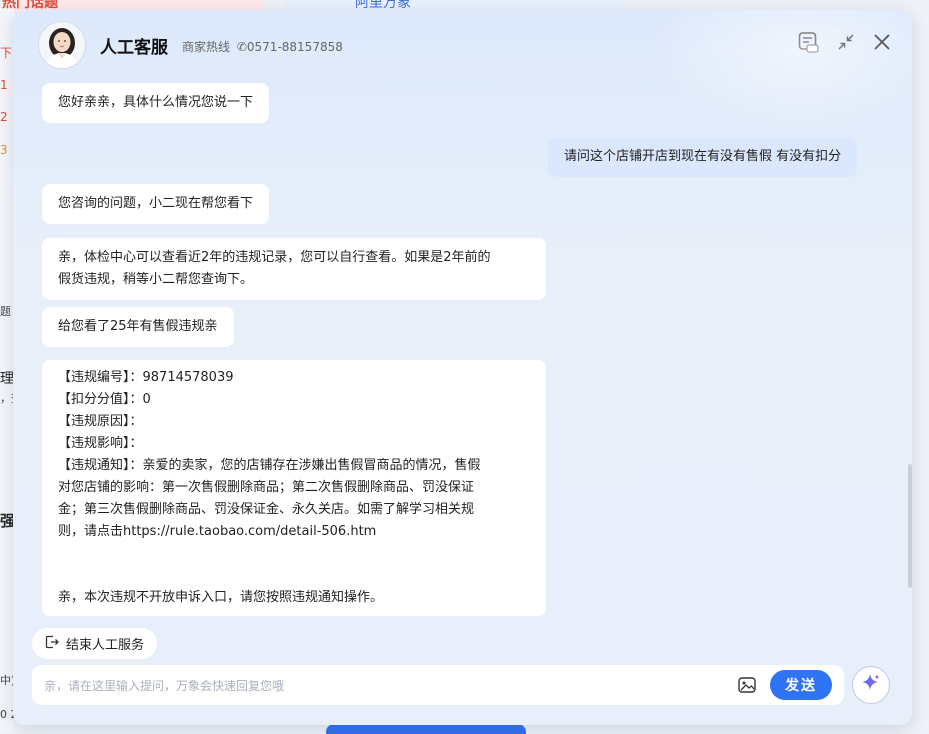 The image size is (929, 734). Describe the element at coordinates (846, 42) in the screenshot. I see `minimize-icon` at that location.